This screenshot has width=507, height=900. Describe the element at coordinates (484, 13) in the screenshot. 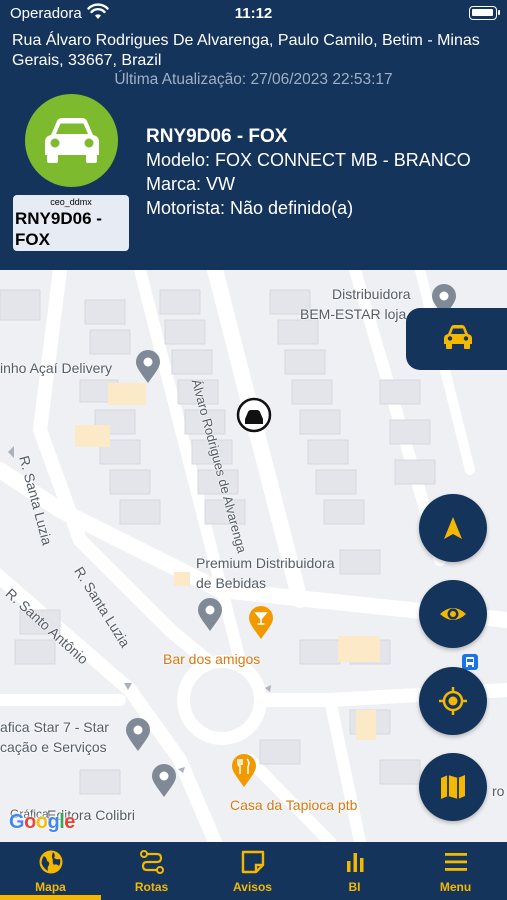

I see `battery-icon` at that location.